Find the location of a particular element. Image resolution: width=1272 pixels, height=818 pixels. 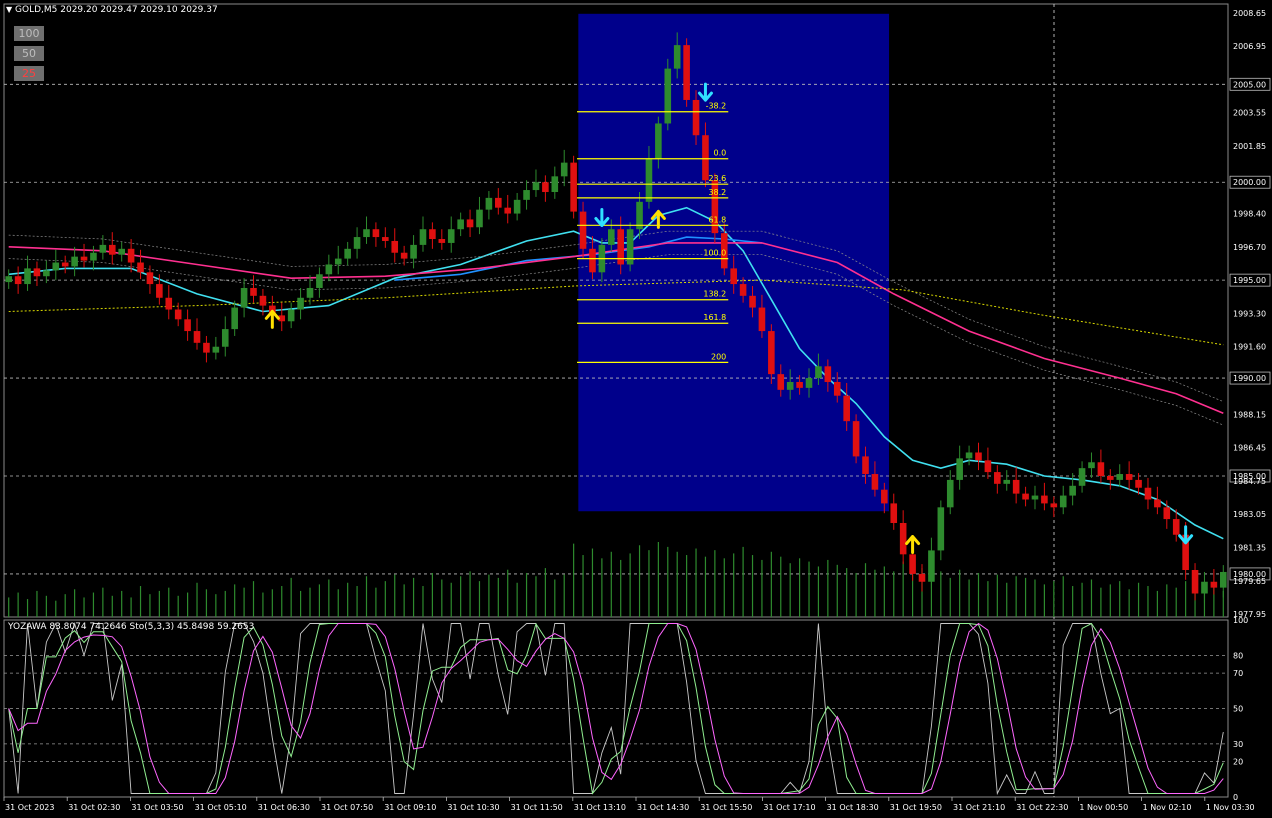

price-axis-label: 2008.65 is located at coordinates (1249, 13).